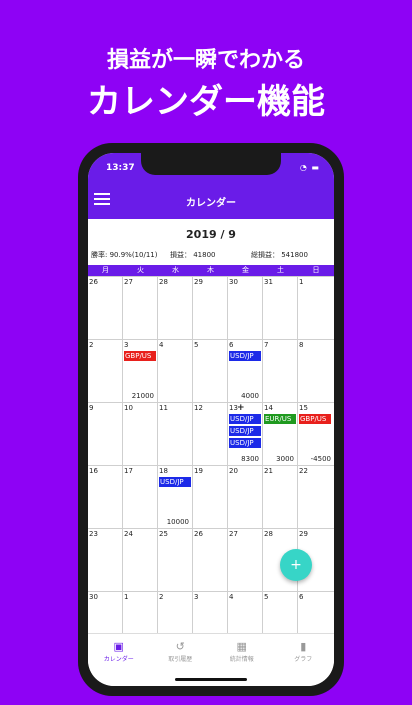 The width and height of the screenshot is (412, 705). Describe the element at coordinates (140, 434) in the screenshot. I see `calendar-day-cell: 10` at that location.